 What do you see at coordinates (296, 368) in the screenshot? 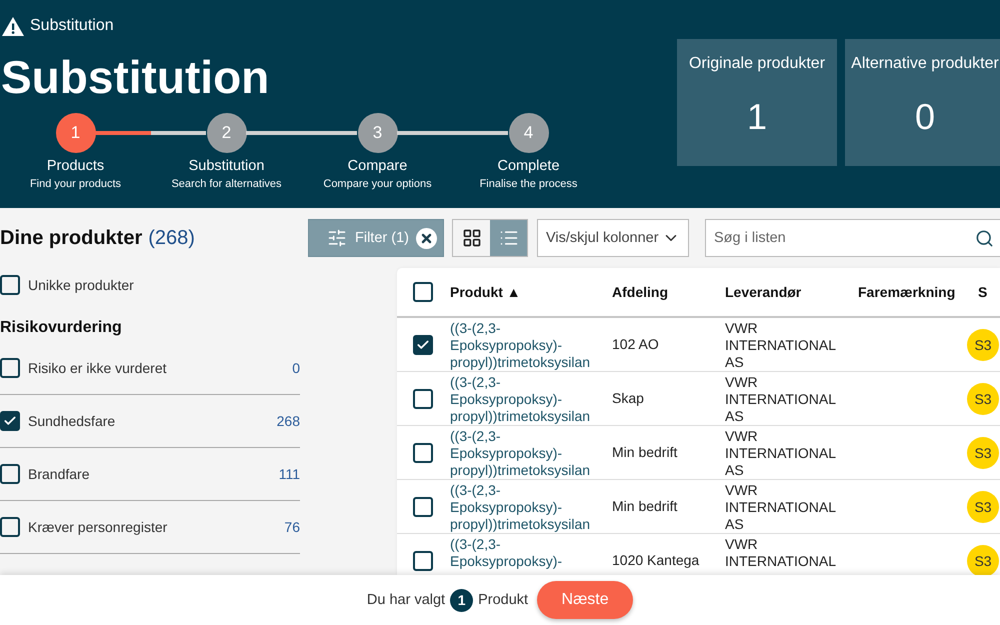
I see `filter-count: 0` at bounding box center [296, 368].